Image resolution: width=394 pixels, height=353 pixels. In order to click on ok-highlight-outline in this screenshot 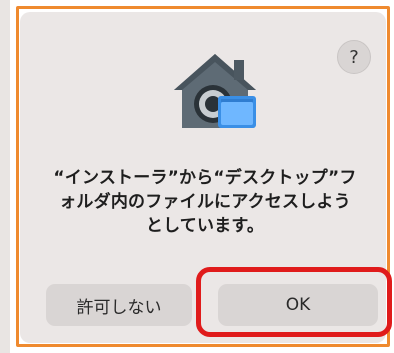, I will do `click(294, 302)`.